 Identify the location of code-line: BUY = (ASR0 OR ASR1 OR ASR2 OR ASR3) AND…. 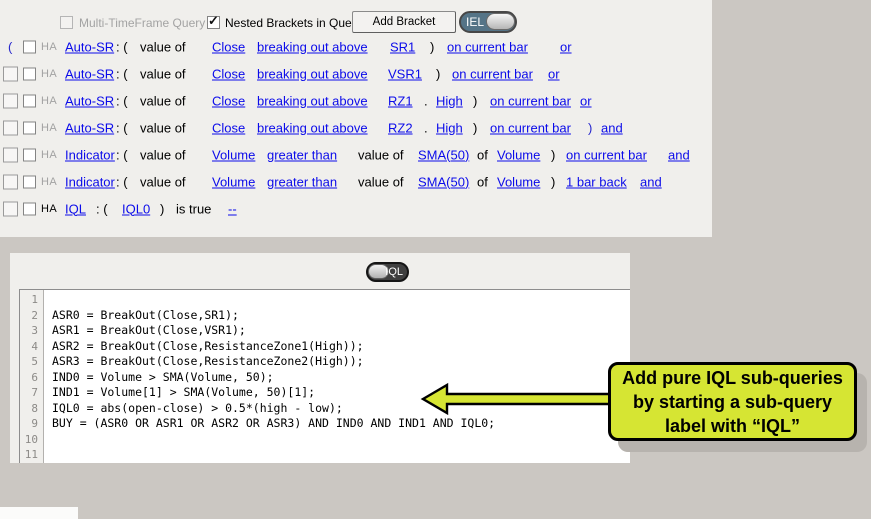
(341, 424).